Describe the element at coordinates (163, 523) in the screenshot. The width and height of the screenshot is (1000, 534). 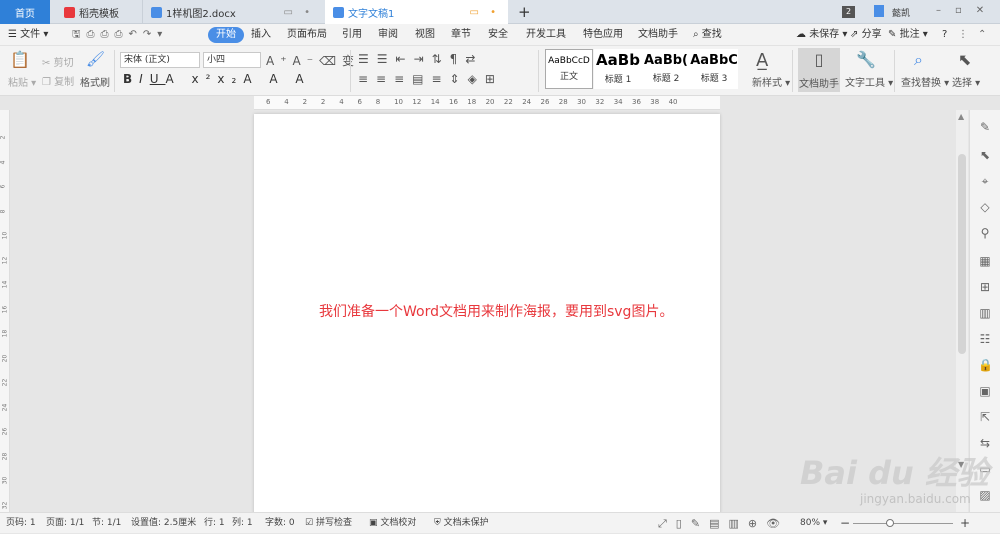
I see `status-setting: 设置值: 2.5厘米` at that location.